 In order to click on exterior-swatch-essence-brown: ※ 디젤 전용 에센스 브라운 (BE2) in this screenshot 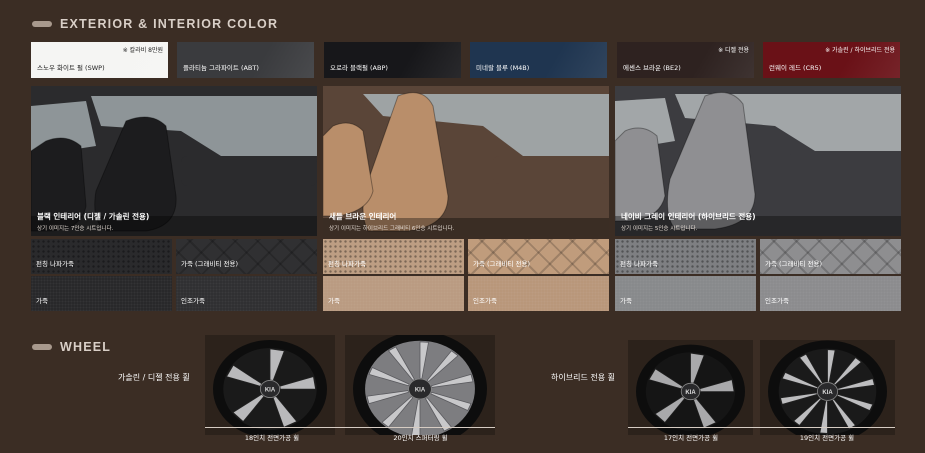, I will do `click(685, 60)`.